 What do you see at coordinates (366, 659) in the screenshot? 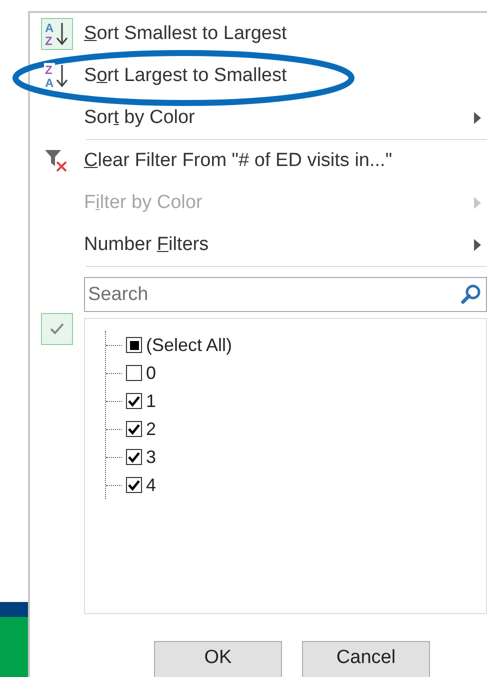
I see `cancel-button: Cancel` at bounding box center [366, 659].